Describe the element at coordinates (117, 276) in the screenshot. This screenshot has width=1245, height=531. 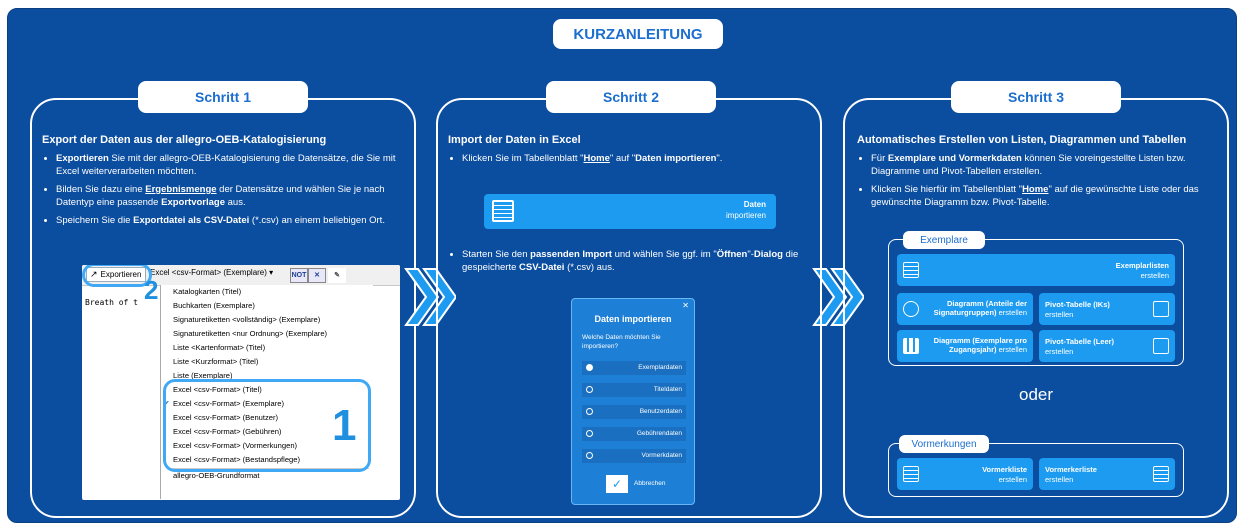
I see `export-highlight` at that location.